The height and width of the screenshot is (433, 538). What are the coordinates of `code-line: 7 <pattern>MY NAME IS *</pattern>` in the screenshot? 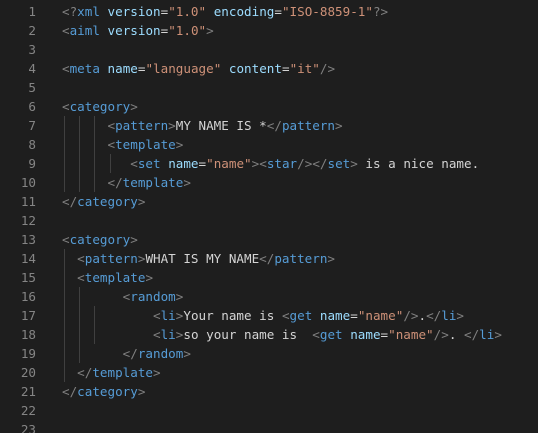 It's located at (269, 125).